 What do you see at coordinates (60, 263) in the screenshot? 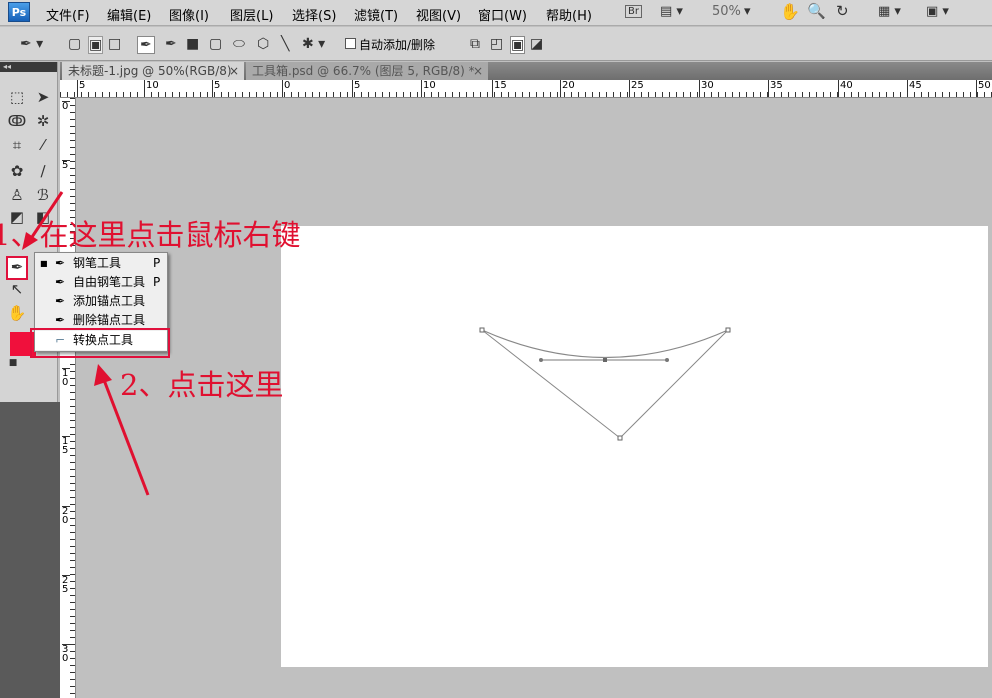
I see `pen-icon: ✒` at bounding box center [60, 263].